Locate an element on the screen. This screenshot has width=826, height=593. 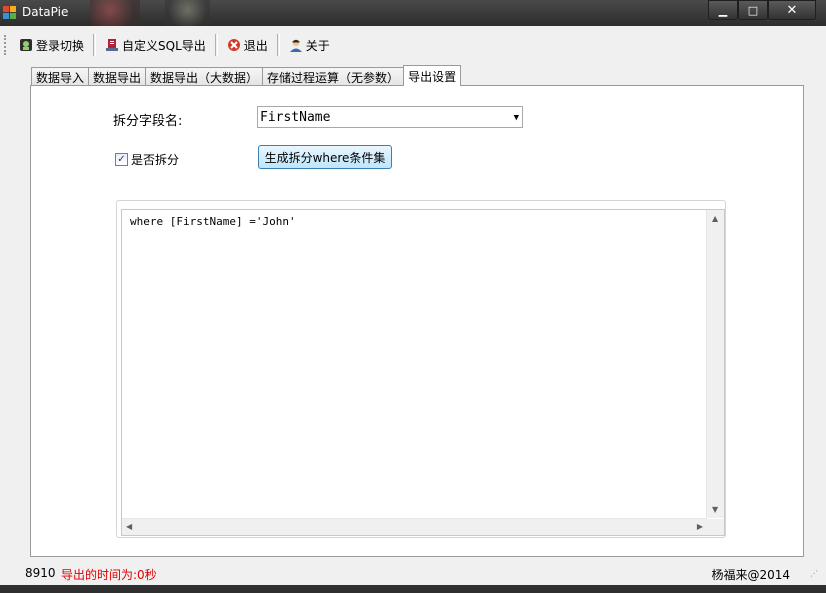
split-field-select: FirstName ▼ is located at coordinates (390, 117).